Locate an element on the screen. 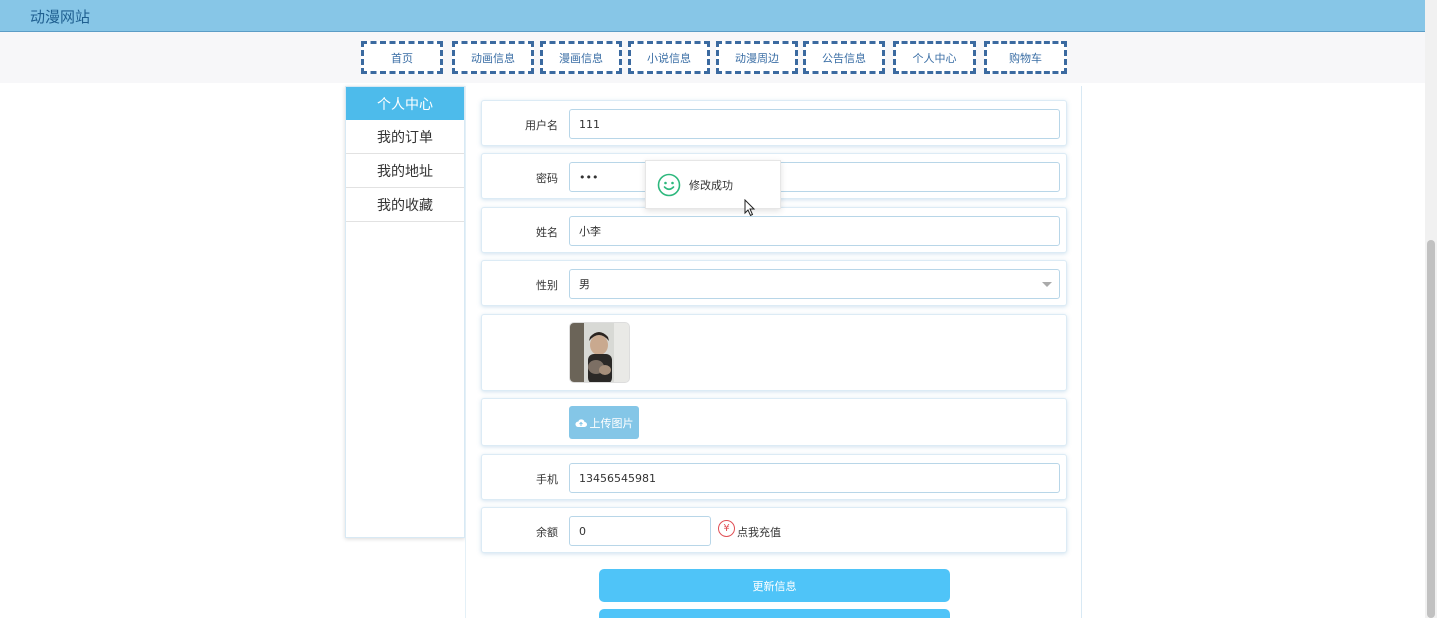 The width and height of the screenshot is (1437, 618). name-label: 姓名 is located at coordinates (547, 232).